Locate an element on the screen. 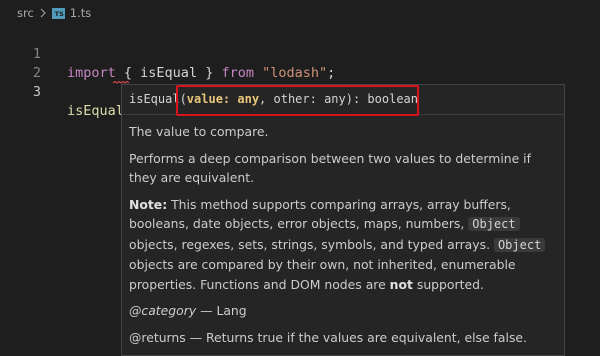  signature-row: isEqual(value: any, other: any): boolean is located at coordinates (343, 100).